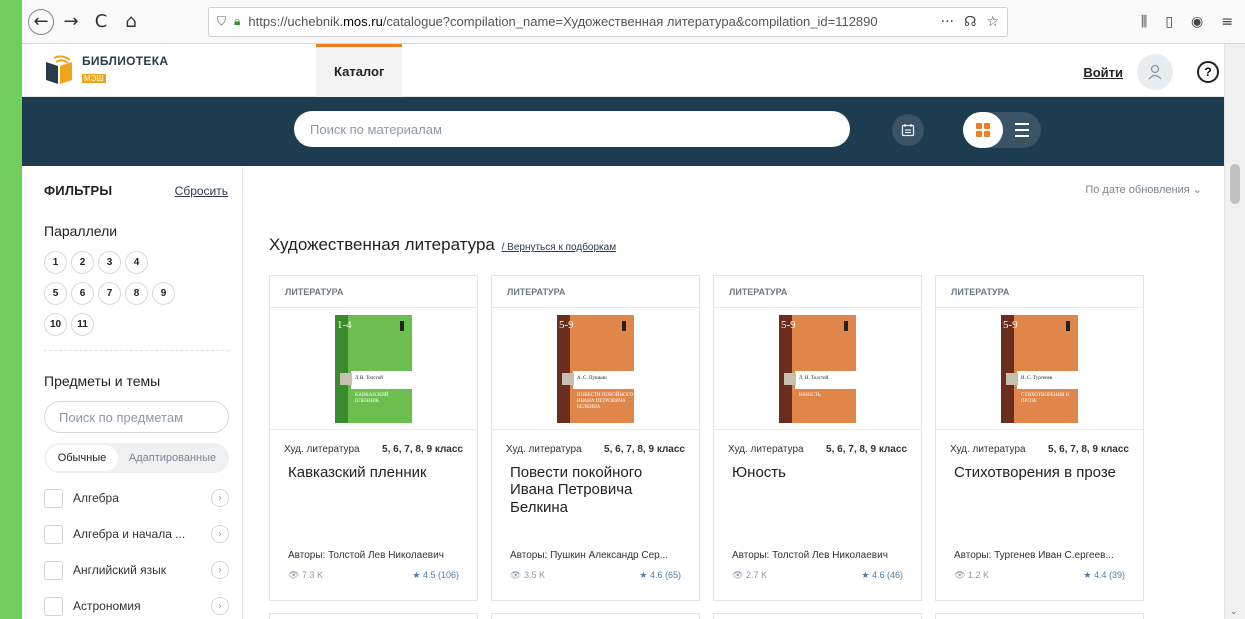 The image size is (1245, 619). Describe the element at coordinates (756, 575) in the screenshot. I see `views-value: 2.7 K` at that location.